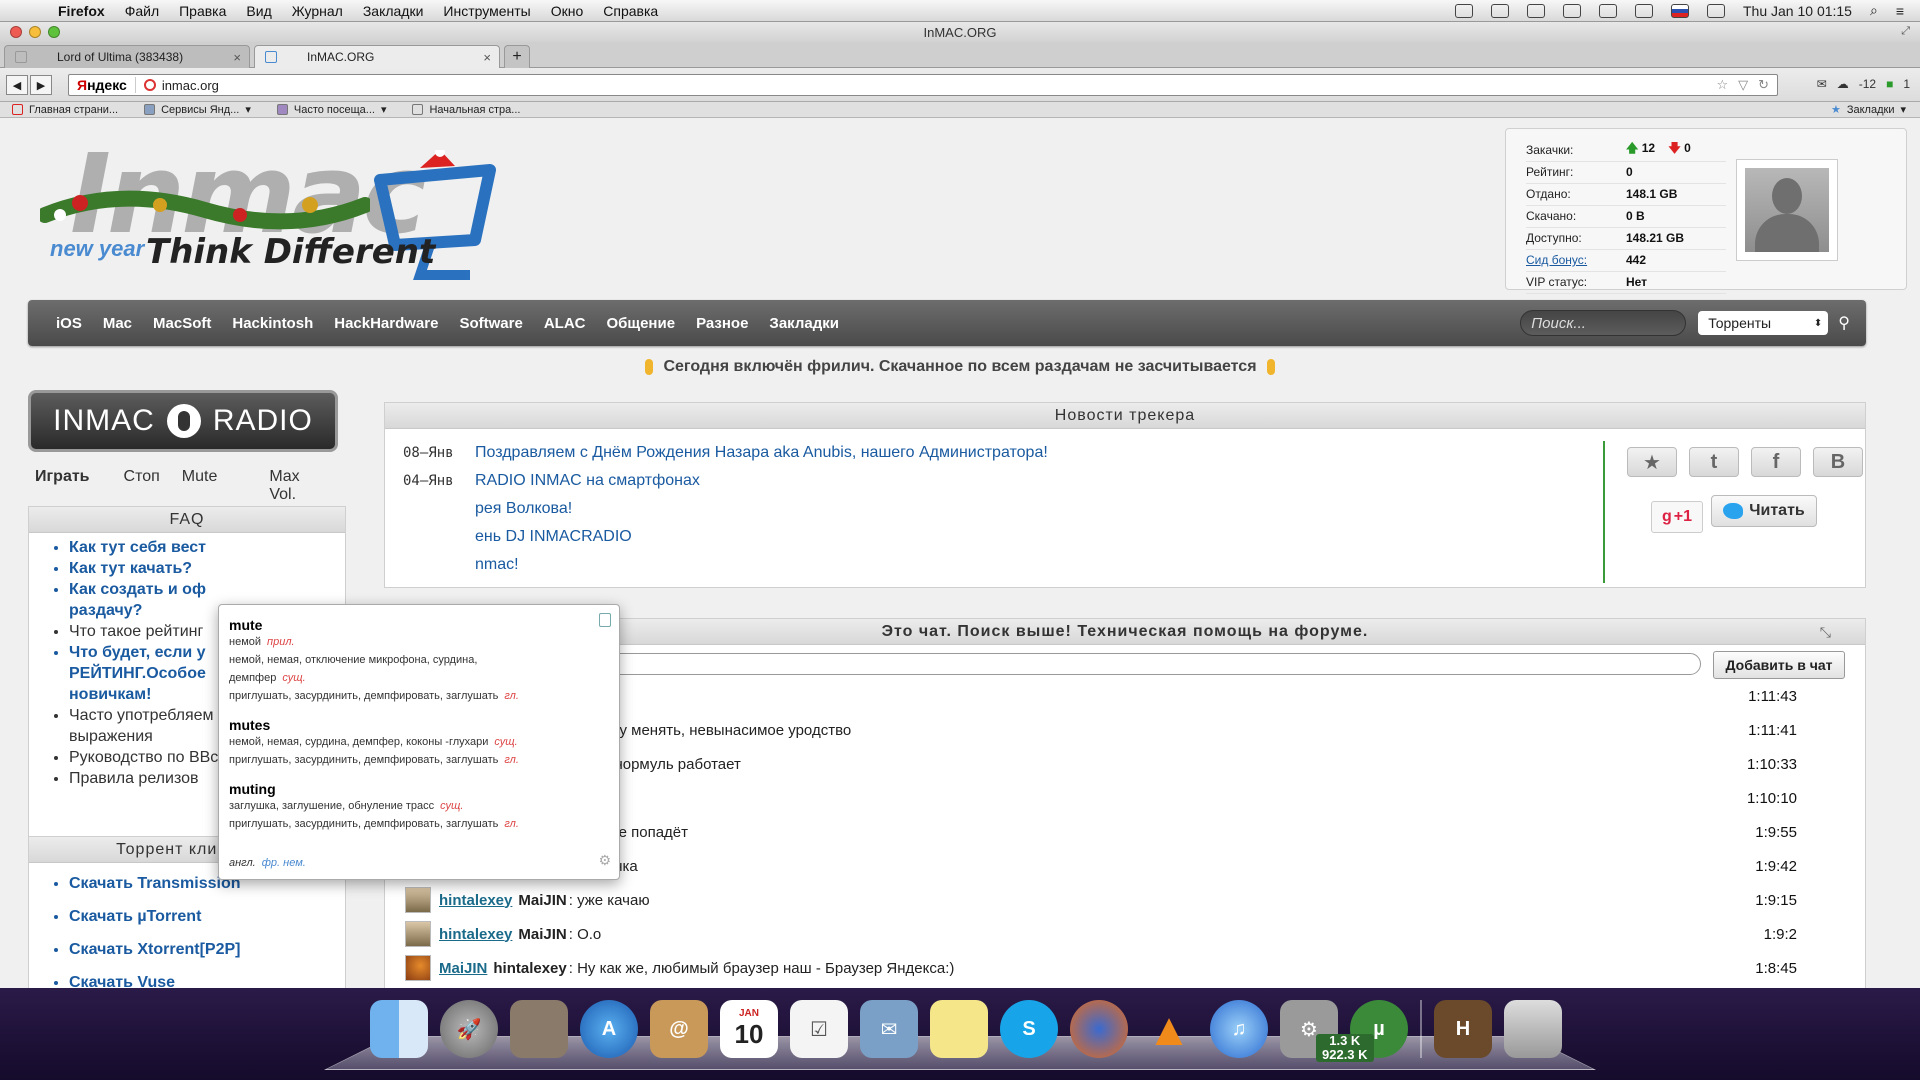 The height and width of the screenshot is (1080, 1920). Describe the element at coordinates (258, 11) in the screenshot. I see `menu-view: Вид` at that location.